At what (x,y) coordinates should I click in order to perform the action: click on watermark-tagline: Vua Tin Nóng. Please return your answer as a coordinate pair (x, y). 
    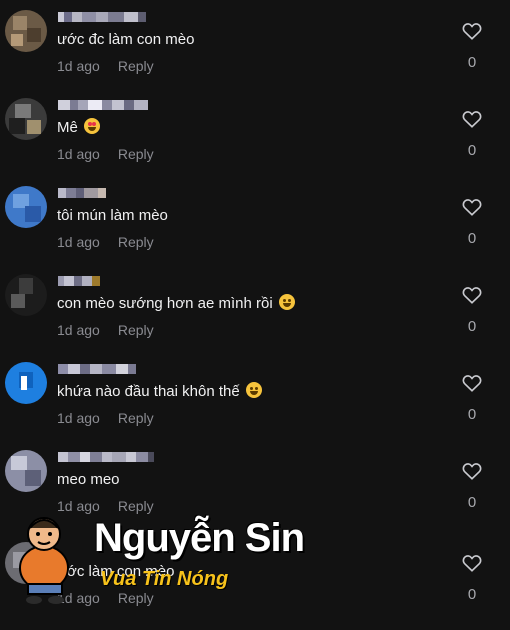
    Looking at the image, I should click on (164, 579).